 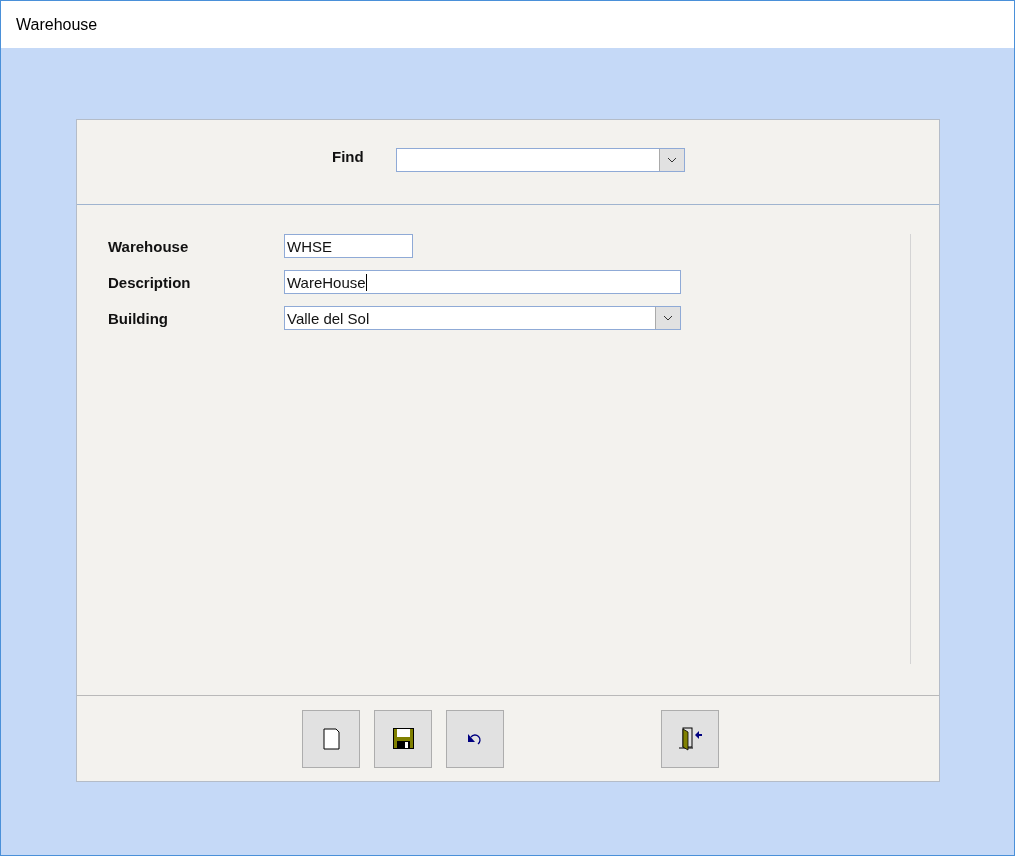 What do you see at coordinates (138, 318) in the screenshot?
I see `field-label: Building` at bounding box center [138, 318].